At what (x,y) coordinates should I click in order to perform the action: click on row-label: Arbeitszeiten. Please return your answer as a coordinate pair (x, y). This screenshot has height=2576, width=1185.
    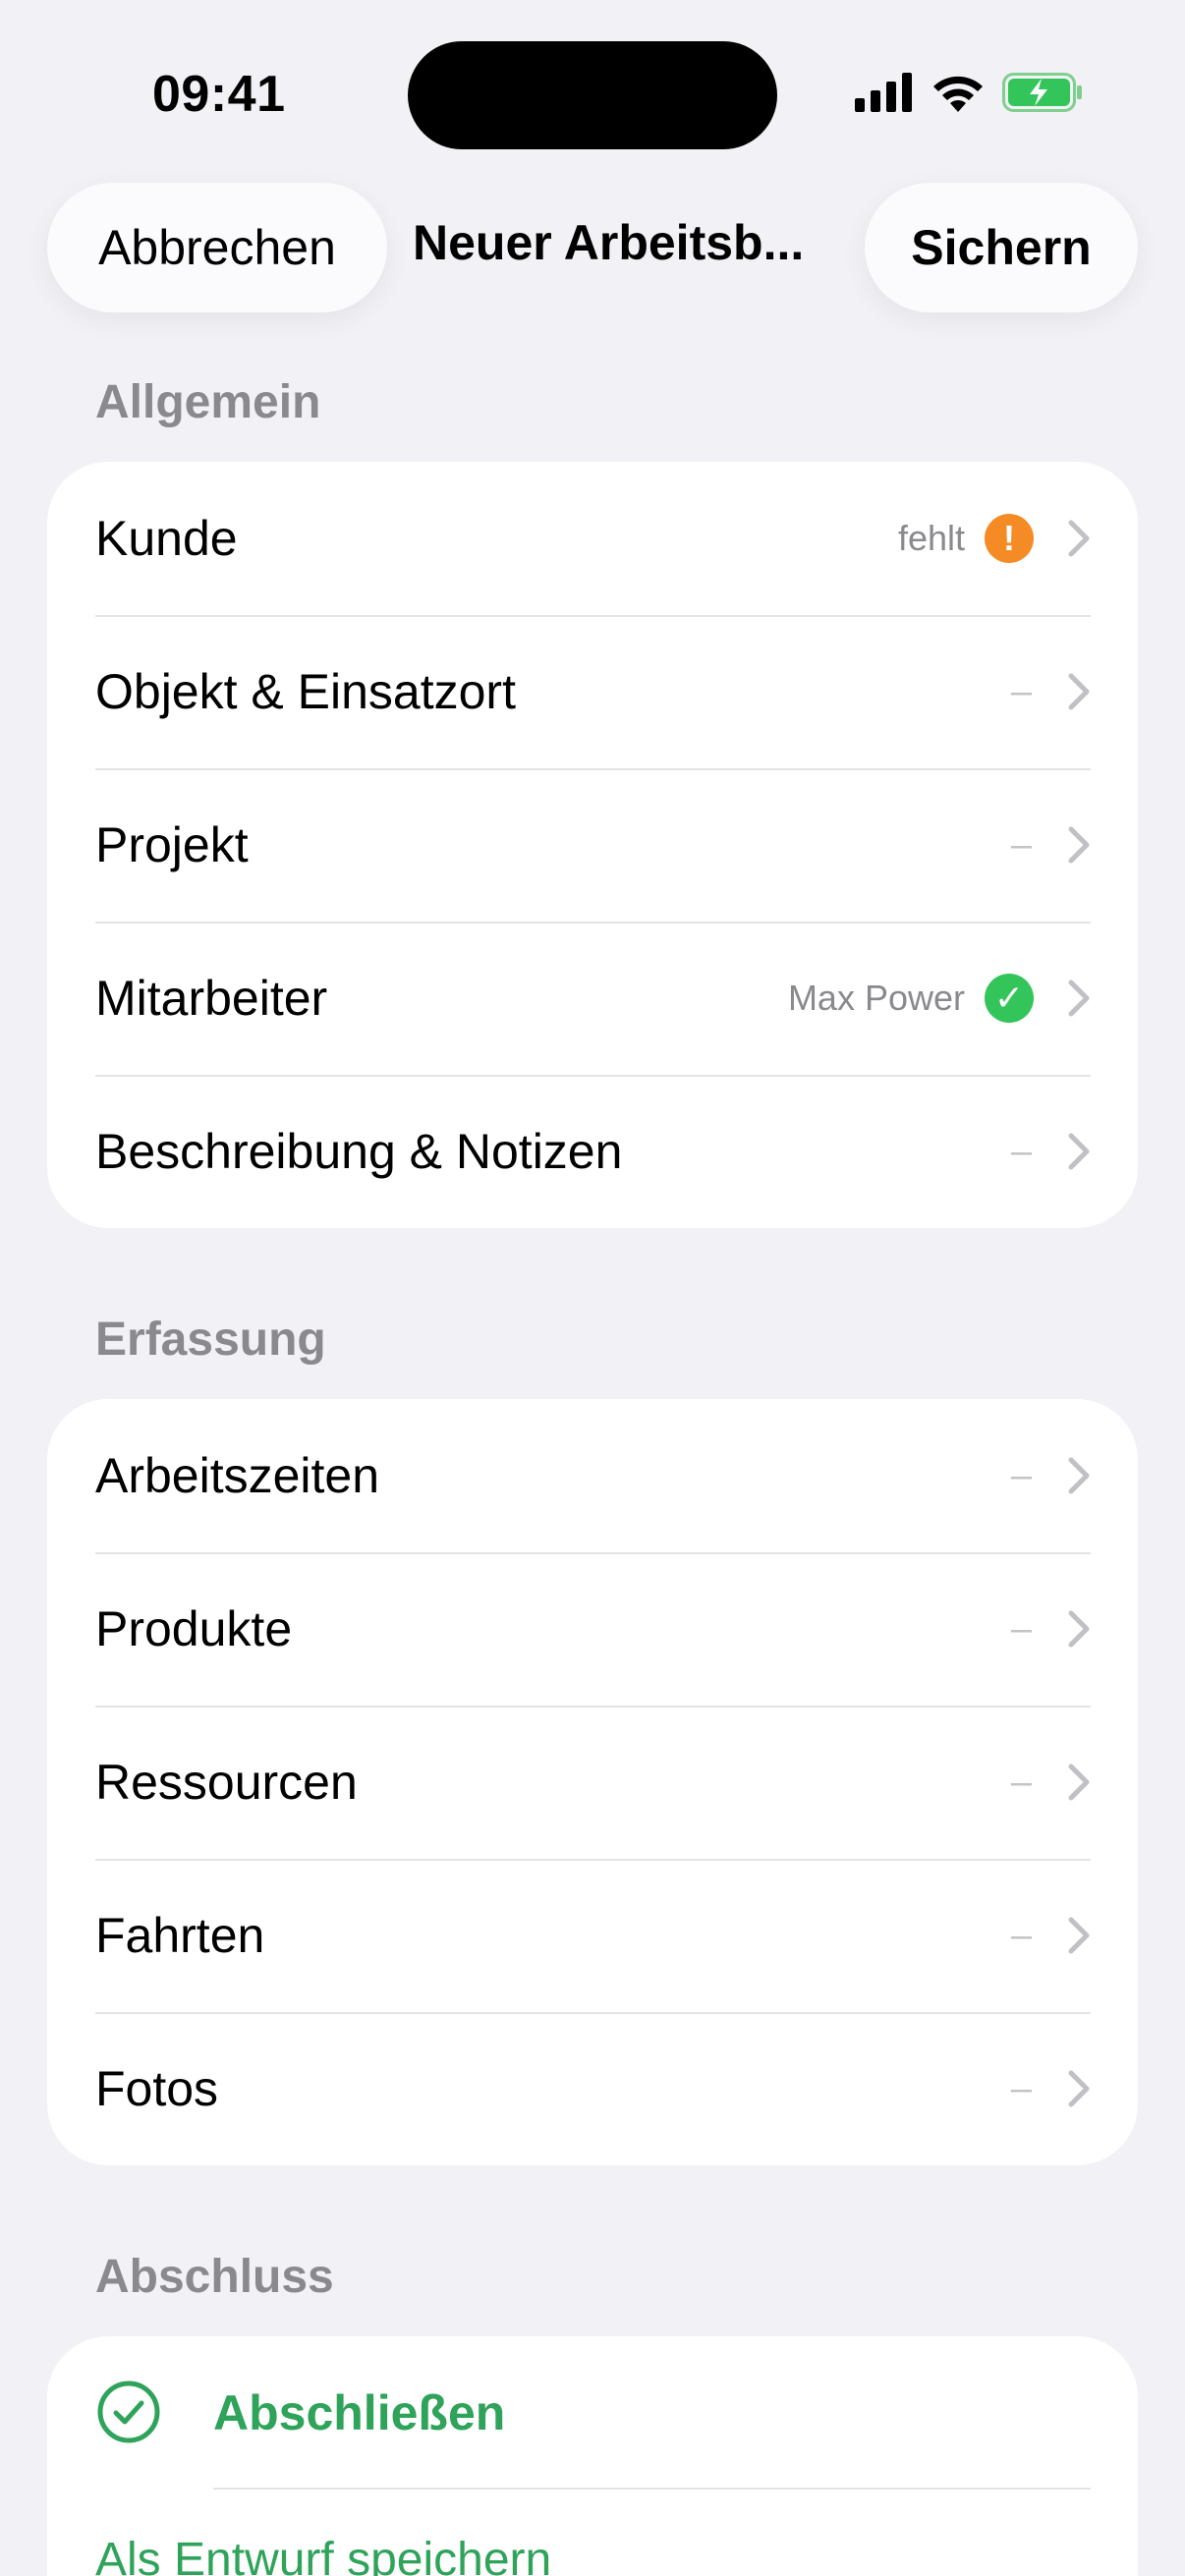
    Looking at the image, I should click on (238, 1475).